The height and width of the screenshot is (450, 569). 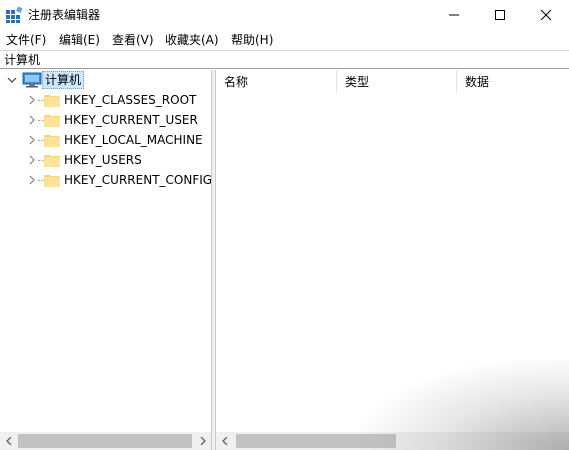 What do you see at coordinates (130, 100) in the screenshot?
I see `tree-label: HKEY_CLASSES_ROOT` at bounding box center [130, 100].